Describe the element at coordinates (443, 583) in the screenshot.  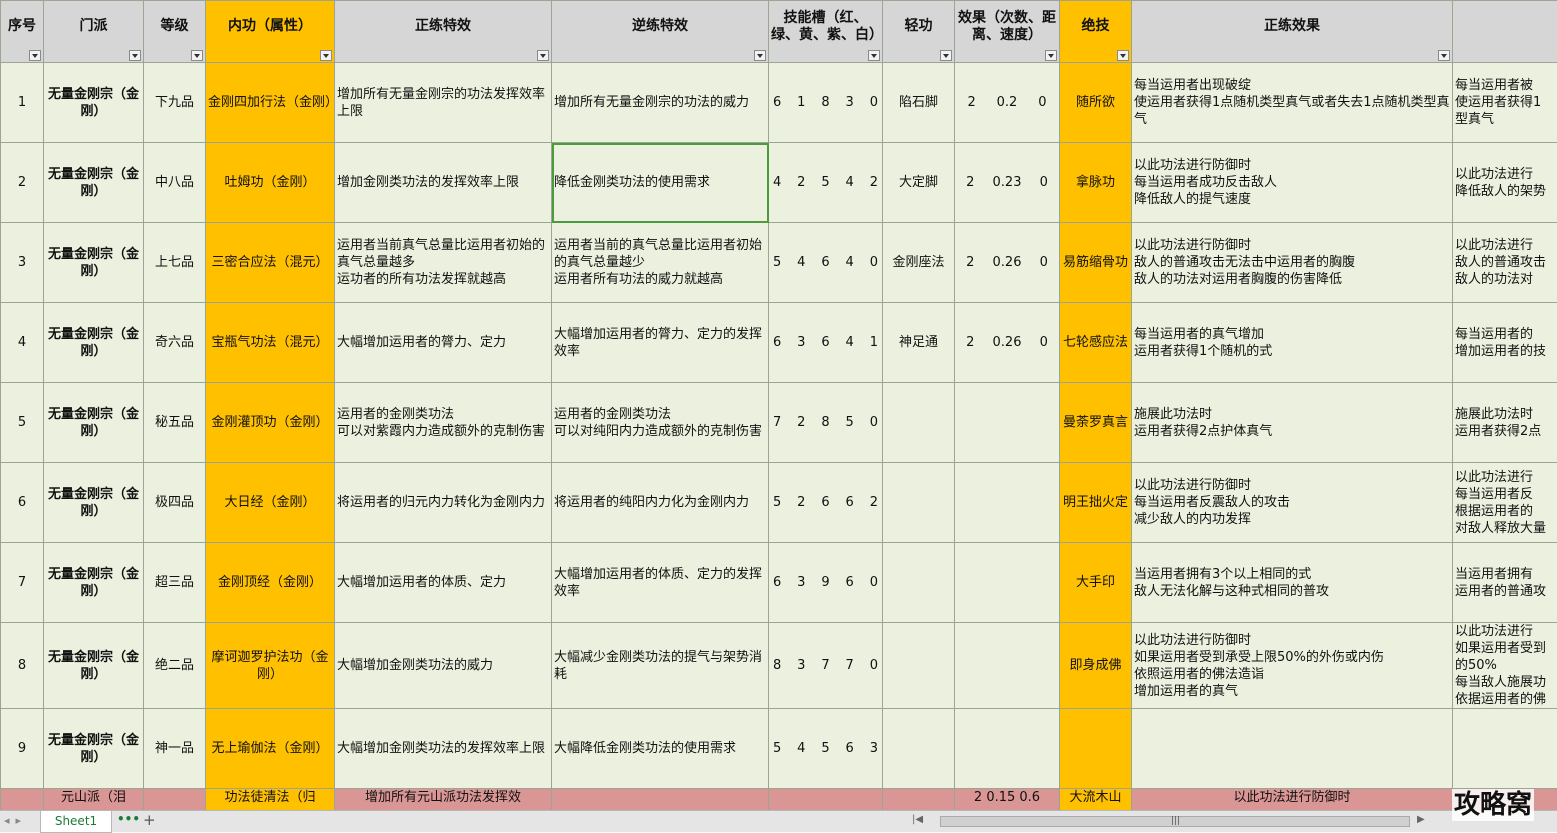
I see `cell-zheng-effect-special: 大幅增加运用者的体质、定力` at that location.